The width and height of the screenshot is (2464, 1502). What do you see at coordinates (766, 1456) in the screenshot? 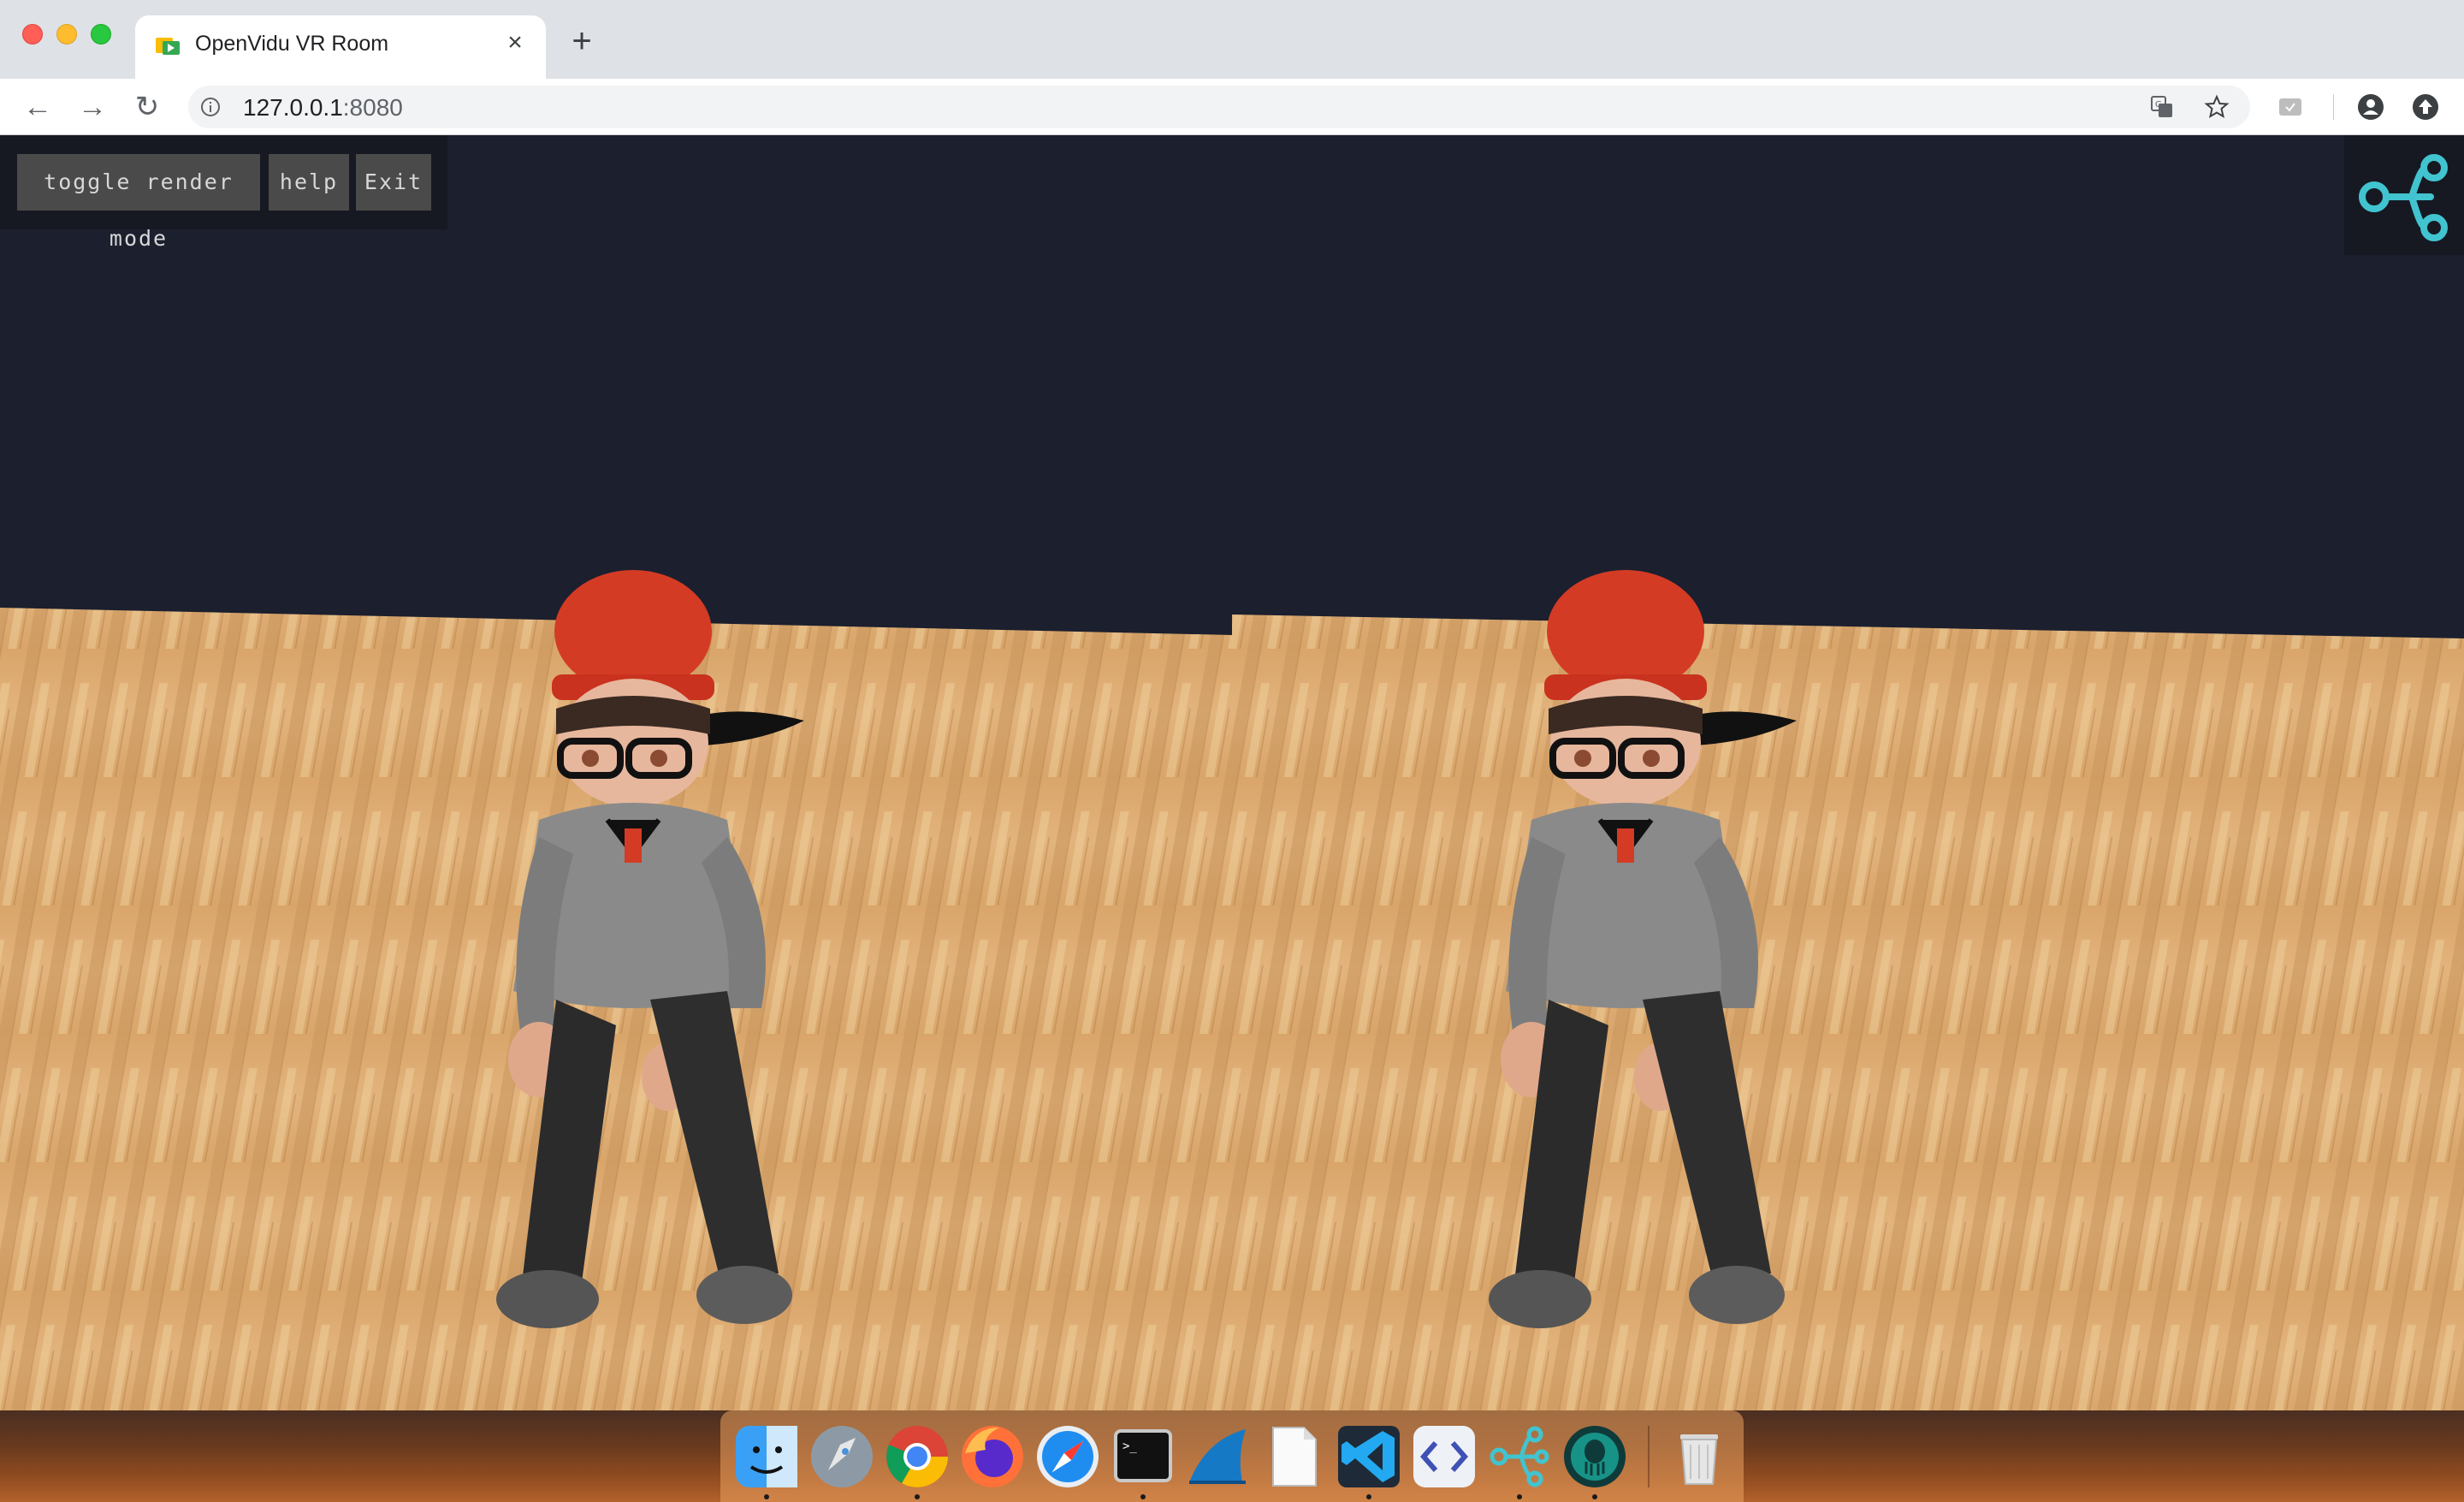
I see `finder-icon` at bounding box center [766, 1456].